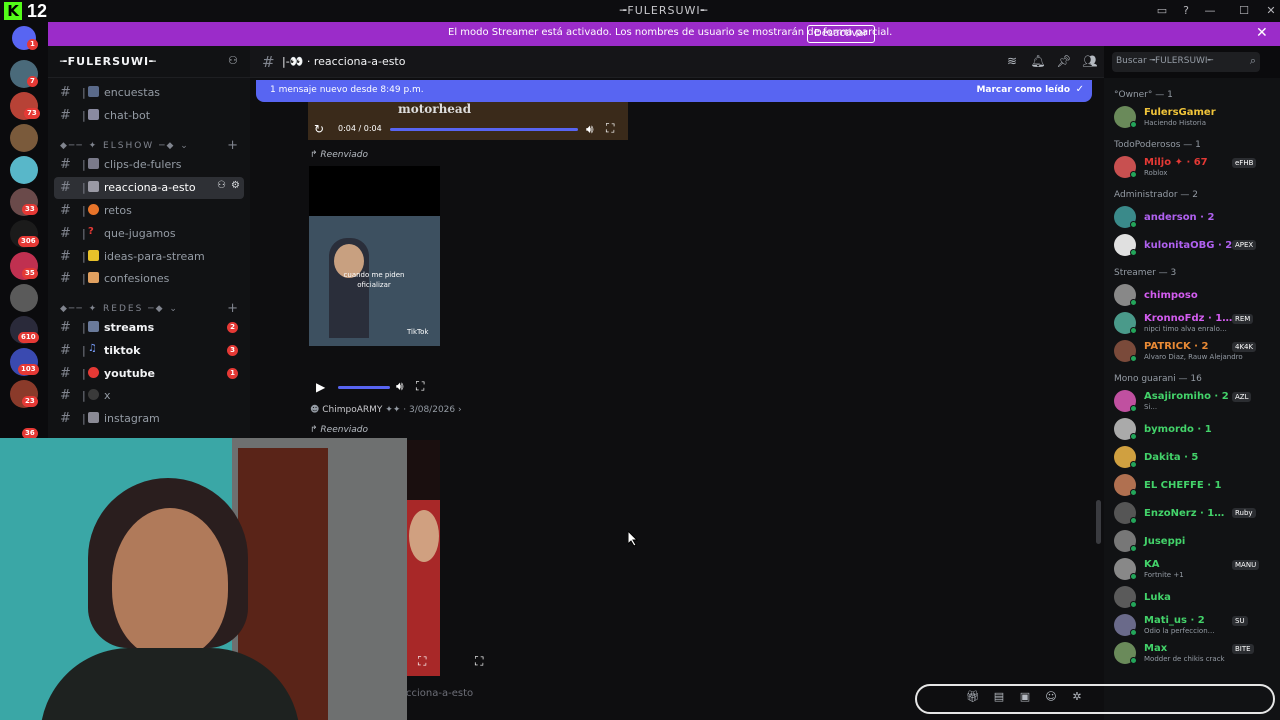 The height and width of the screenshot is (720, 1280). What do you see at coordinates (468, 120) in the screenshot?
I see `audio-player: motorhead ↻ 0:04 / 0:04 🔊︎ ⛶` at bounding box center [468, 120].